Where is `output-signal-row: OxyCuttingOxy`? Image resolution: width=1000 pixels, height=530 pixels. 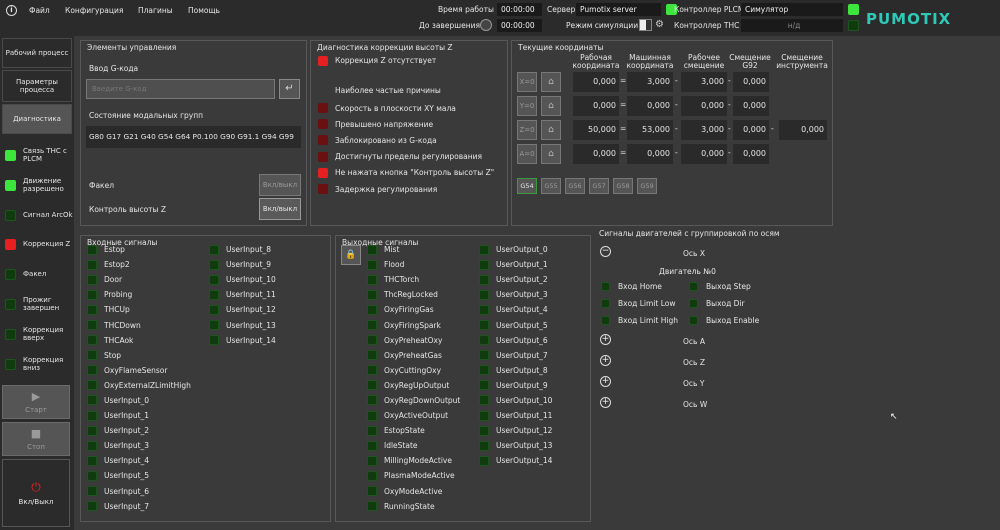
output-signal-row: OxyCuttingOxy is located at coordinates (413, 370).